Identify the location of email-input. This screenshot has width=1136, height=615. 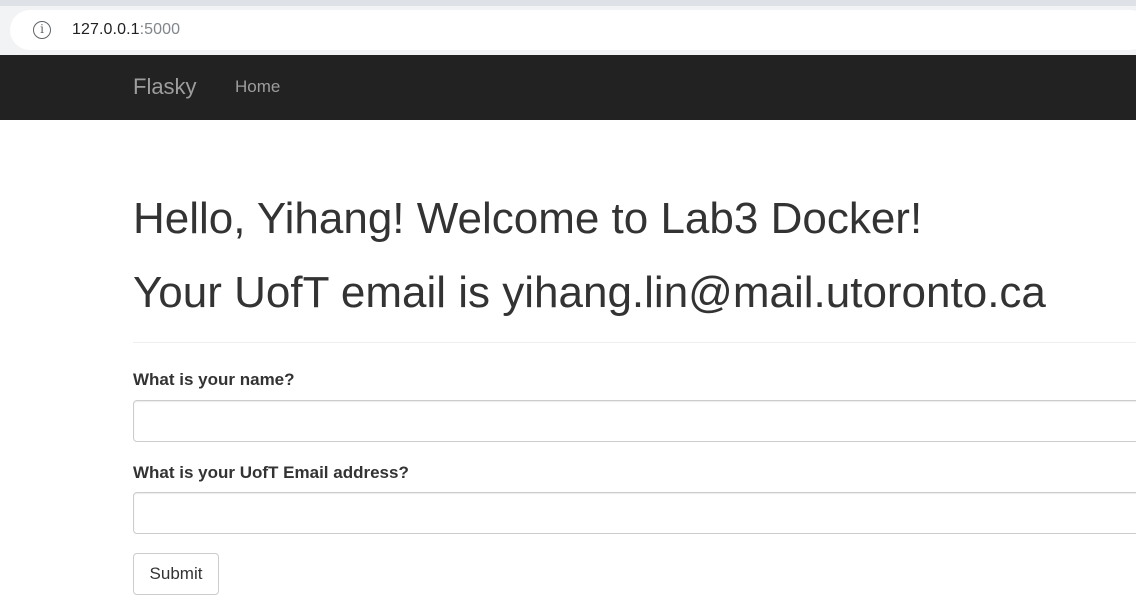
(634, 513).